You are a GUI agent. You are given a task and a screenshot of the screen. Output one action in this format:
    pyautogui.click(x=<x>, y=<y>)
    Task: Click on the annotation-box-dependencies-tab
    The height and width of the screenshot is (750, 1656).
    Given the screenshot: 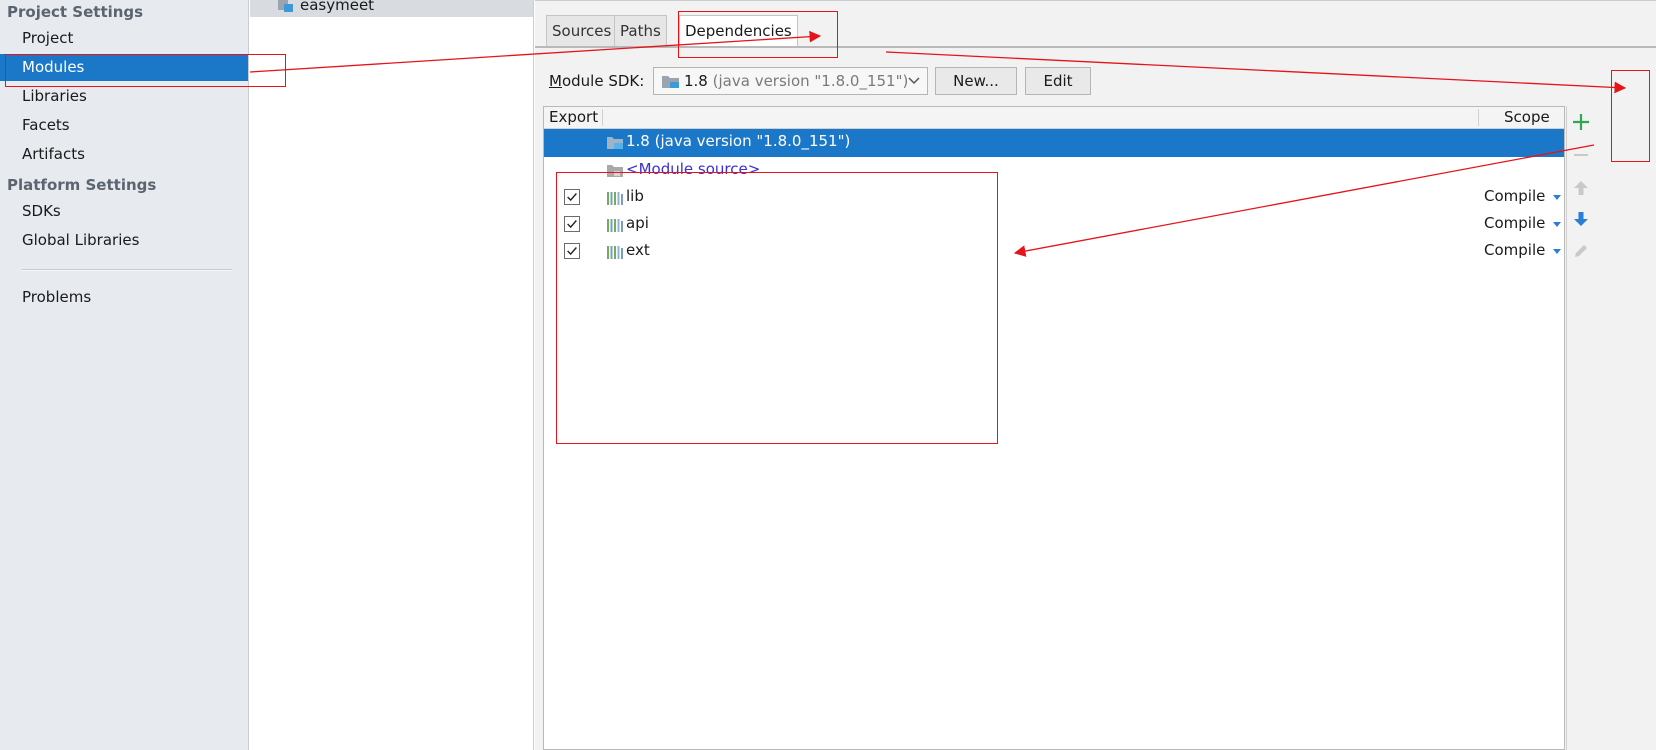 What is the action you would take?
    pyautogui.click(x=758, y=34)
    